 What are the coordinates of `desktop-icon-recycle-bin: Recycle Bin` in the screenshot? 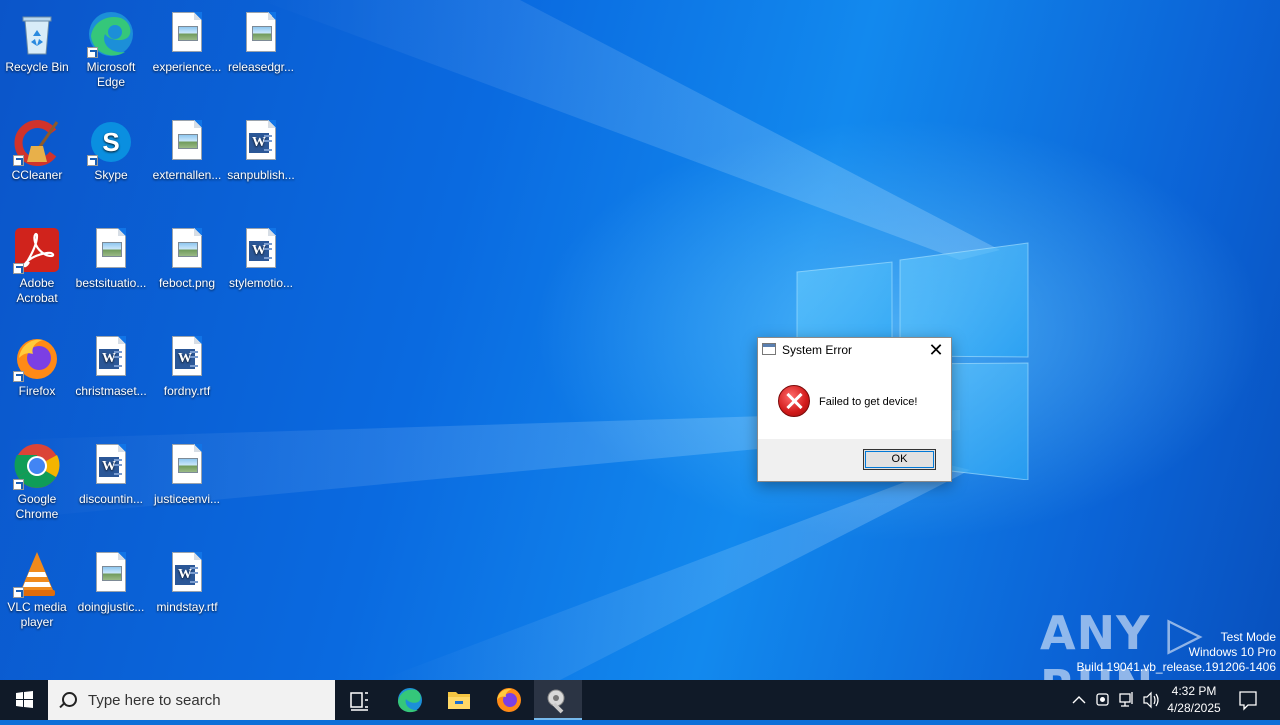 It's located at (37, 54).